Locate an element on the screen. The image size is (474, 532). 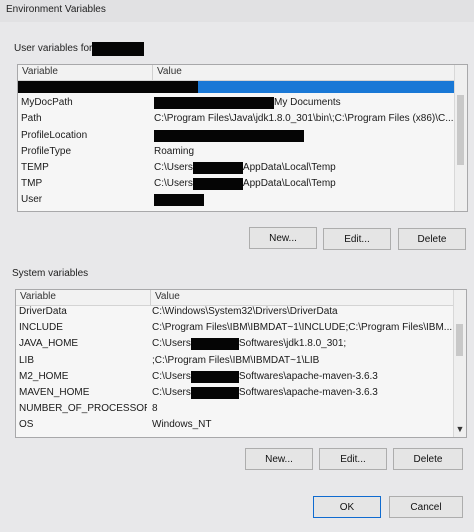
user-scroll-thumb is located at coordinates (460, 130).